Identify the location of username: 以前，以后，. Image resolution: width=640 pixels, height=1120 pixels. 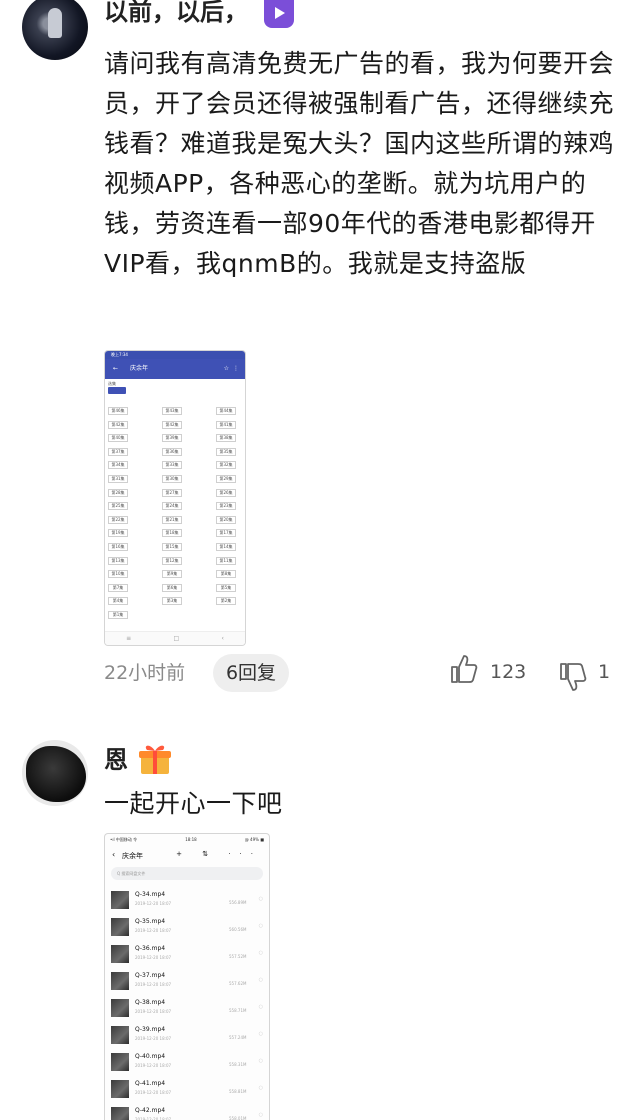
(176, 13).